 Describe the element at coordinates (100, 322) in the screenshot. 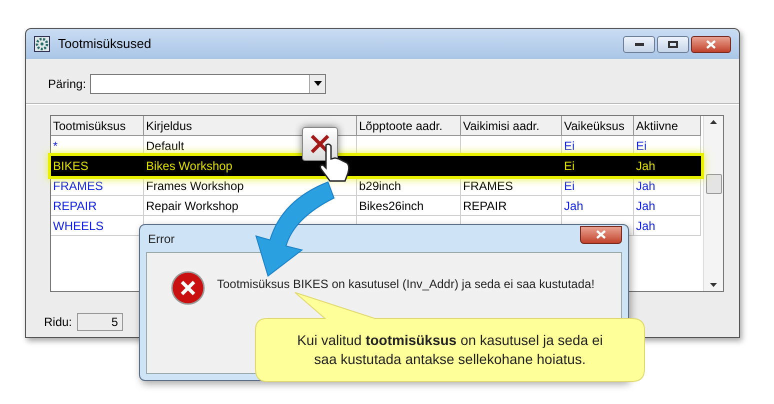

I see `row-count-field: 5` at that location.